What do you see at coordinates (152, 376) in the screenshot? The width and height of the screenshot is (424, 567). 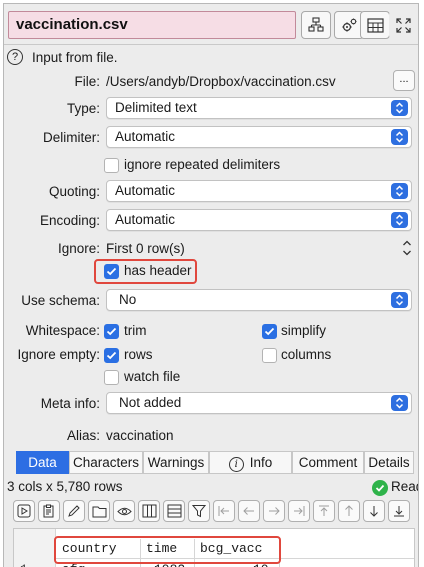 I see `watch-file-label: watch file` at bounding box center [152, 376].